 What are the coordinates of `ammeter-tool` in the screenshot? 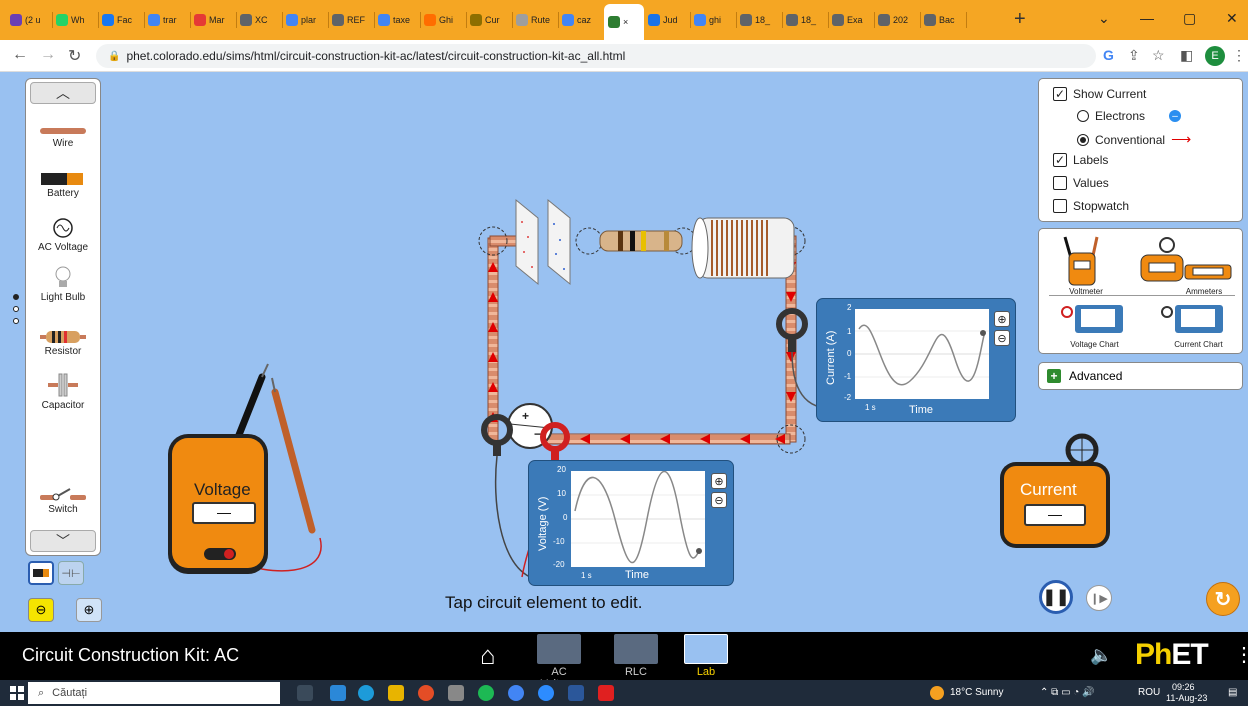 It's located at (1185, 261).